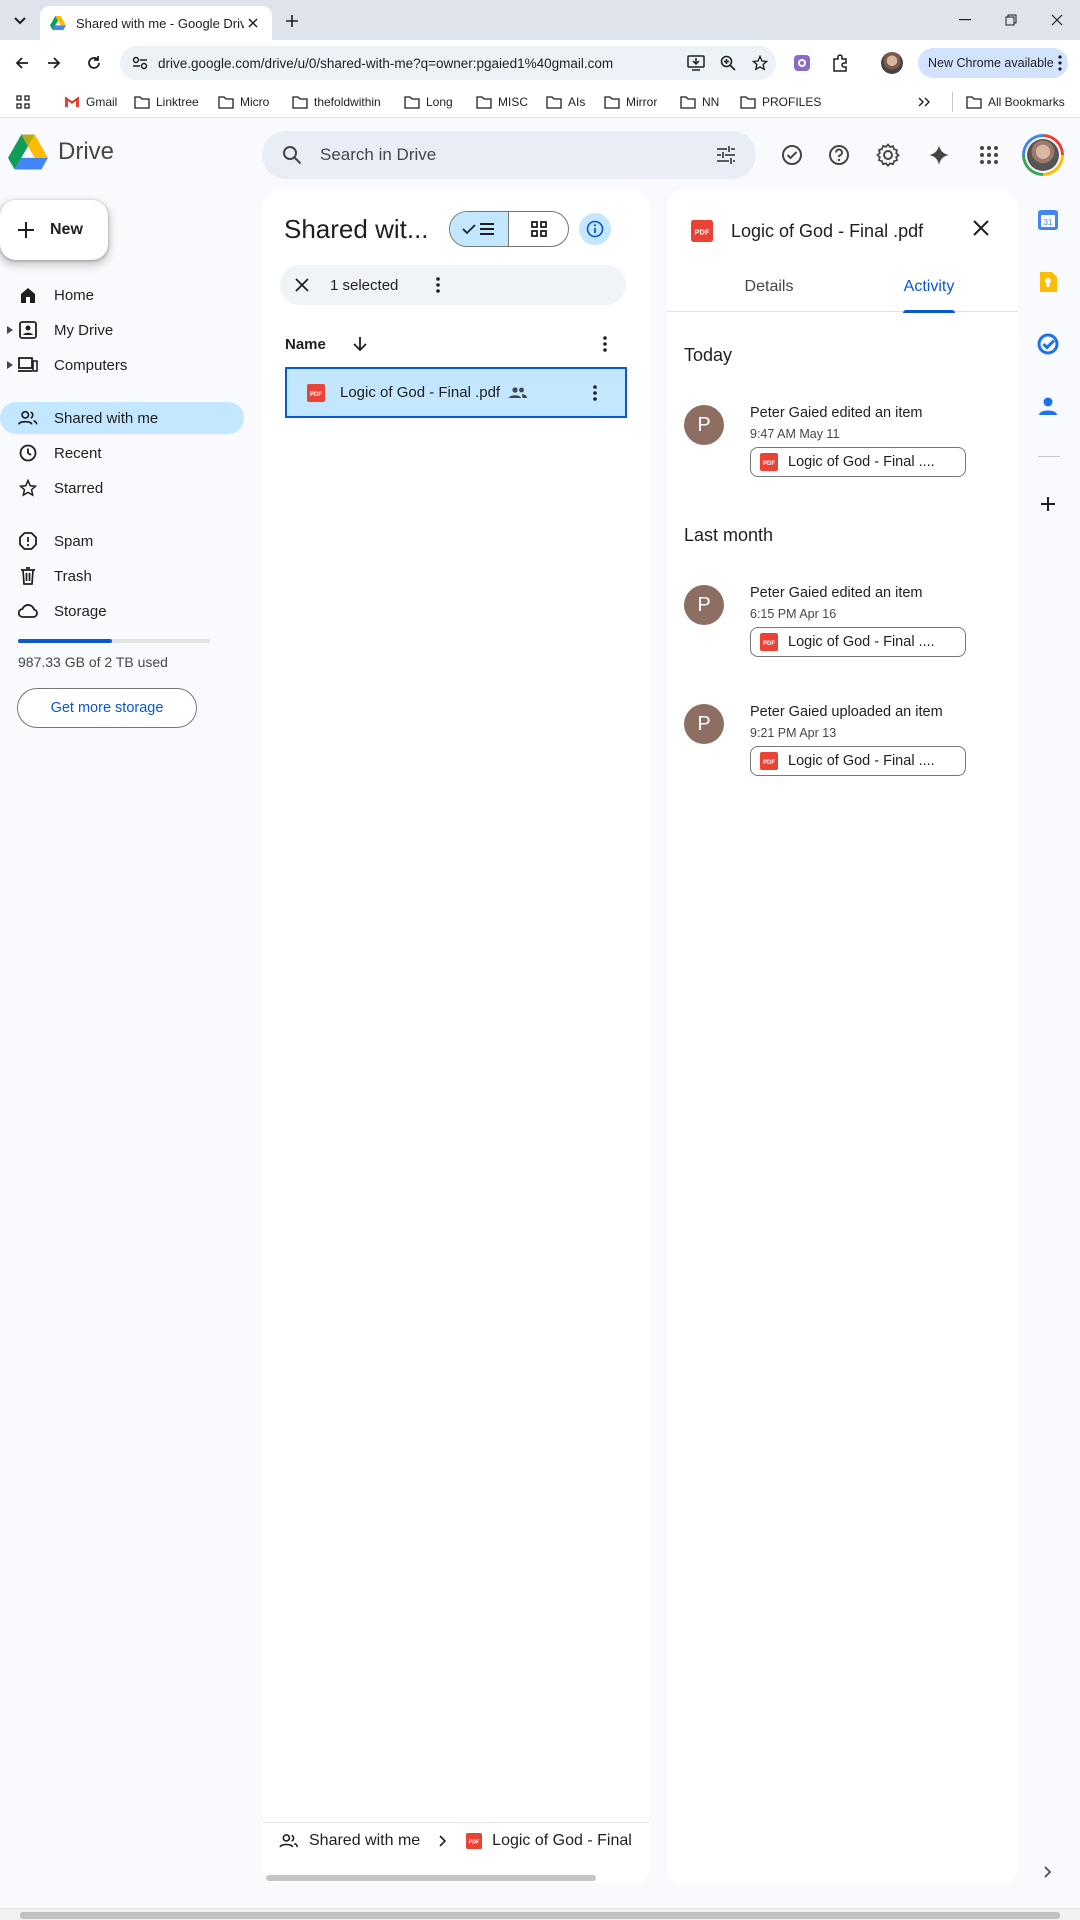 The width and height of the screenshot is (1080, 1920). I want to click on tab-details: Details, so click(769, 287).